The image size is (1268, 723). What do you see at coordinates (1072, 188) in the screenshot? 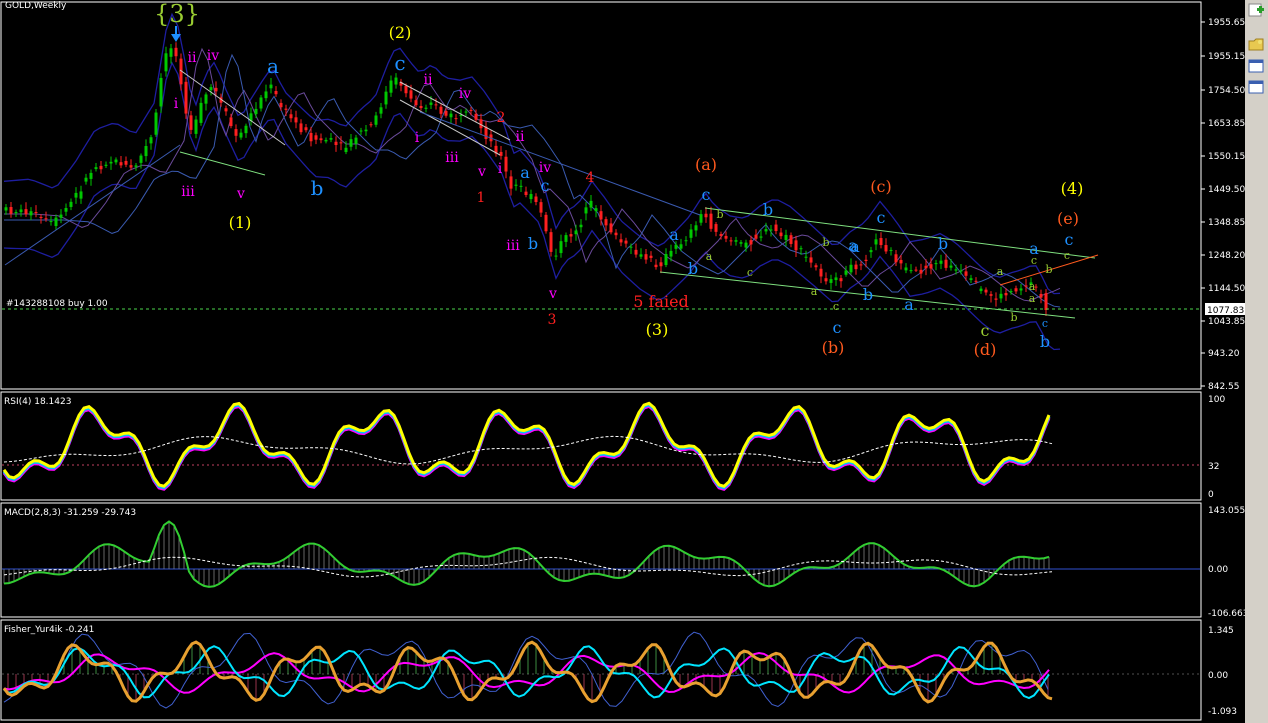
I see `wave-label: (4)` at bounding box center [1072, 188].